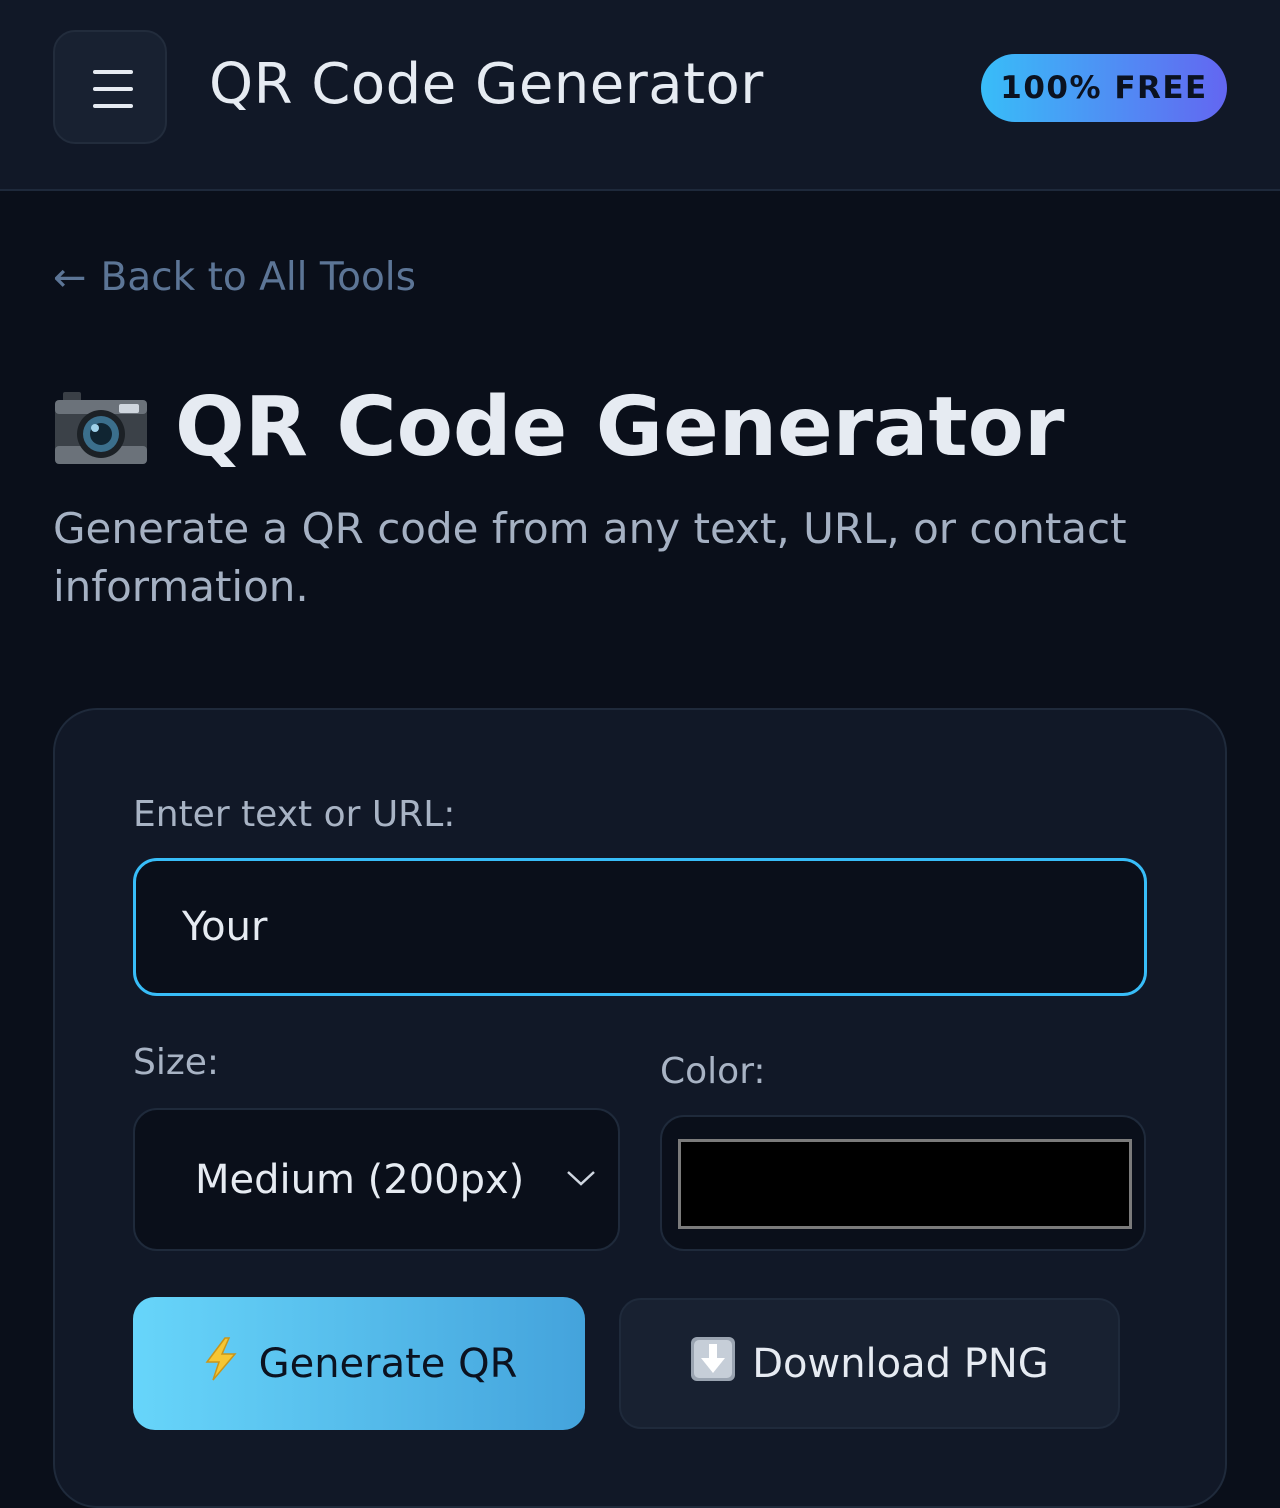  What do you see at coordinates (110, 87) in the screenshot?
I see `menu-button` at bounding box center [110, 87].